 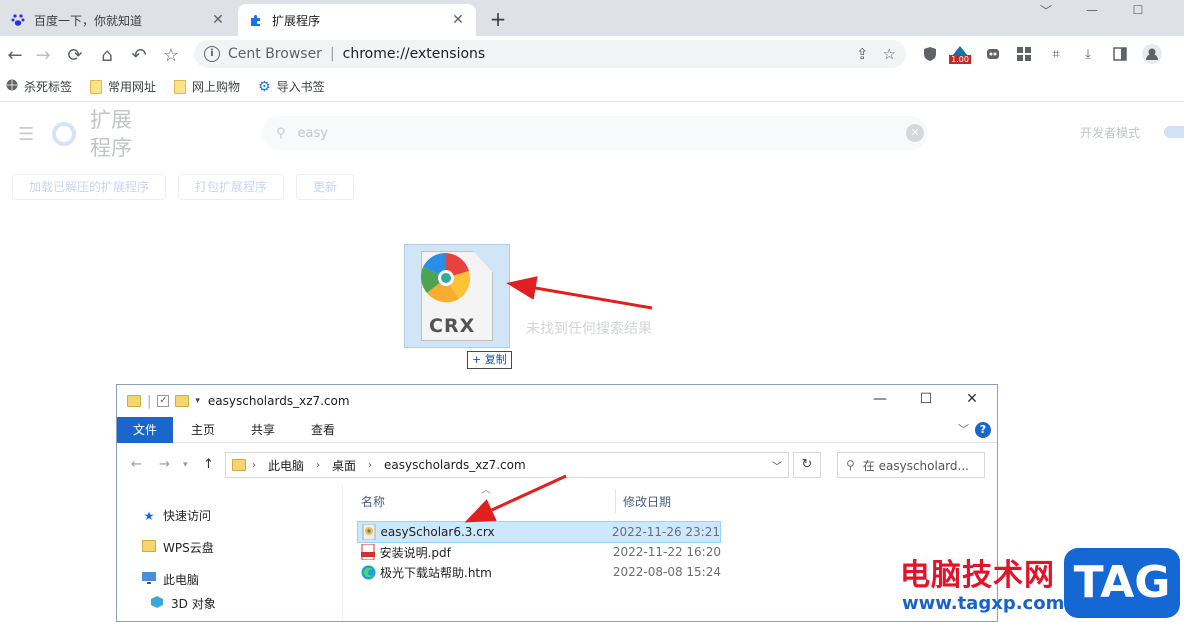 What do you see at coordinates (993, 54) in the screenshot?
I see `user-extension-icon` at bounding box center [993, 54].